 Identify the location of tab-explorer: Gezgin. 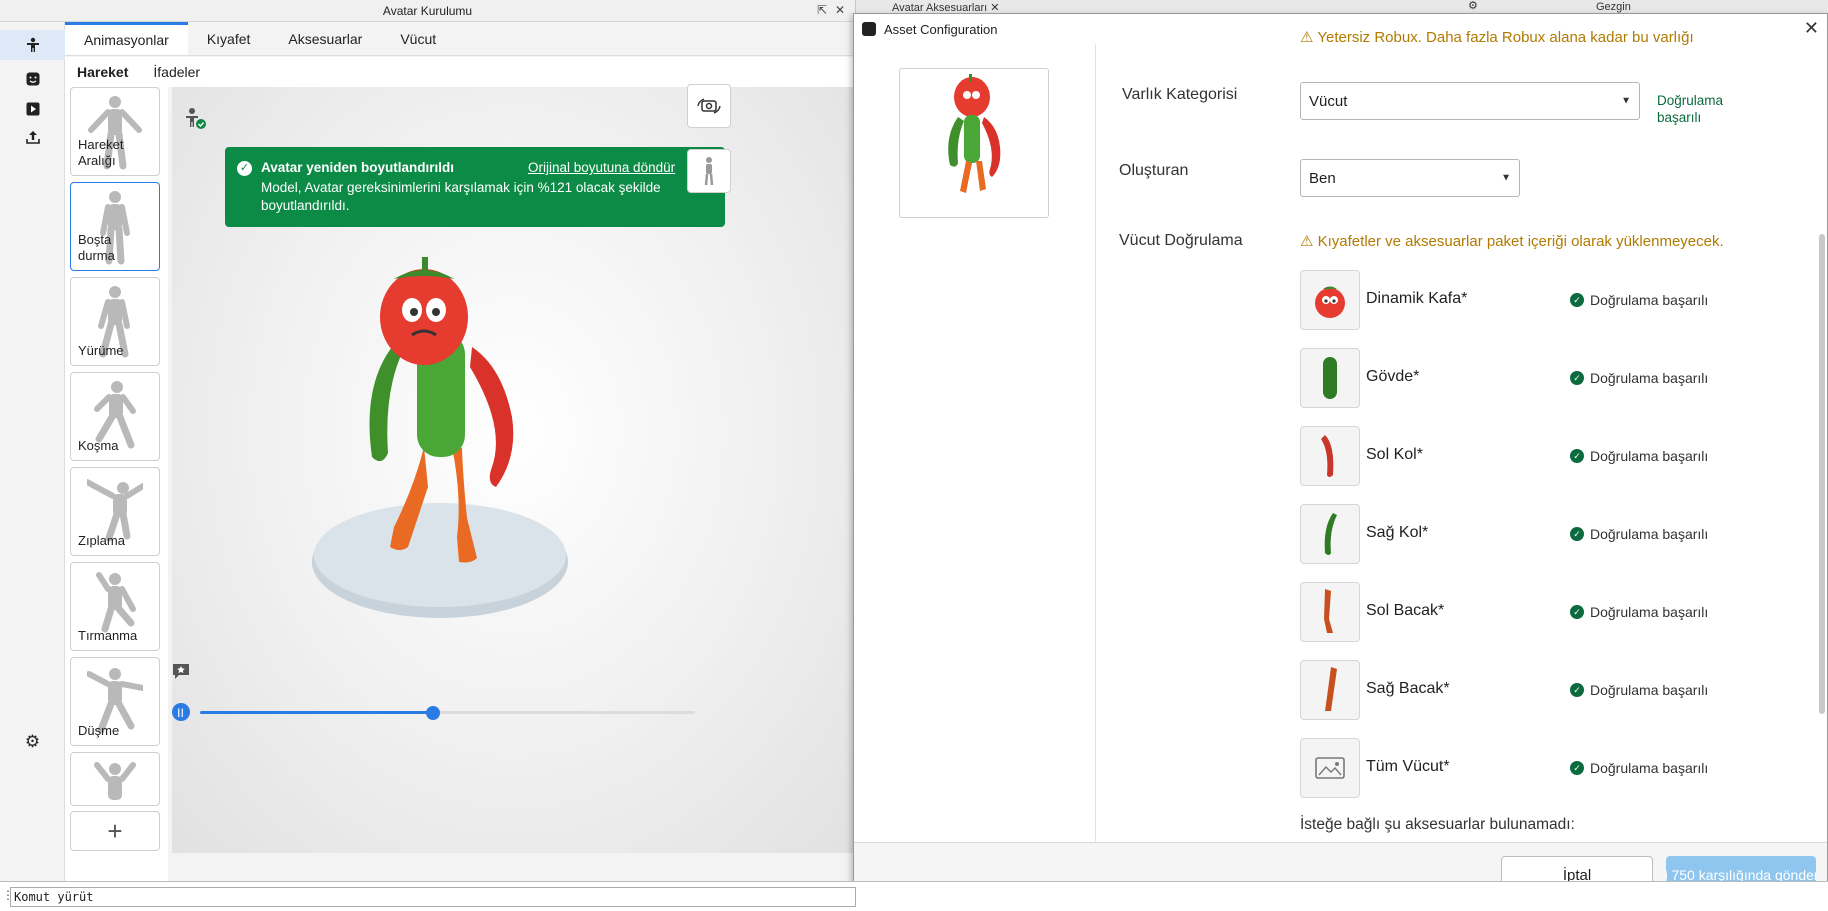
(1613, 7).